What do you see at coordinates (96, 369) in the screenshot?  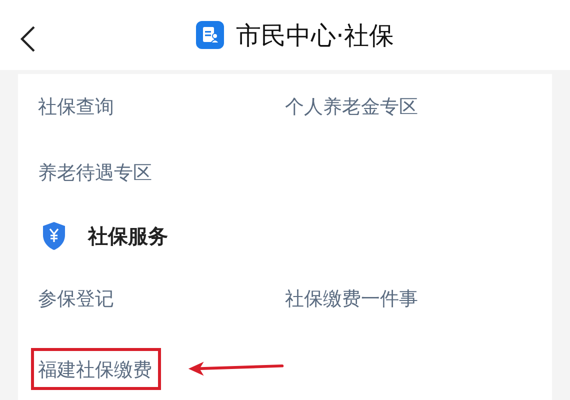 I see `service-link: 福建社保缴费` at bounding box center [96, 369].